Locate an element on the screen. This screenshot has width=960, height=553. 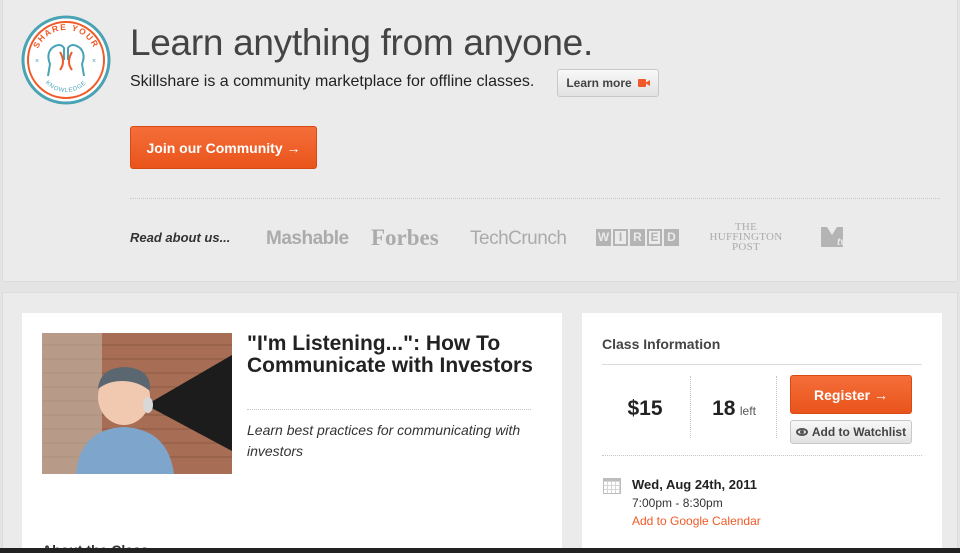
learn-more-button: Learn more is located at coordinates (608, 83).